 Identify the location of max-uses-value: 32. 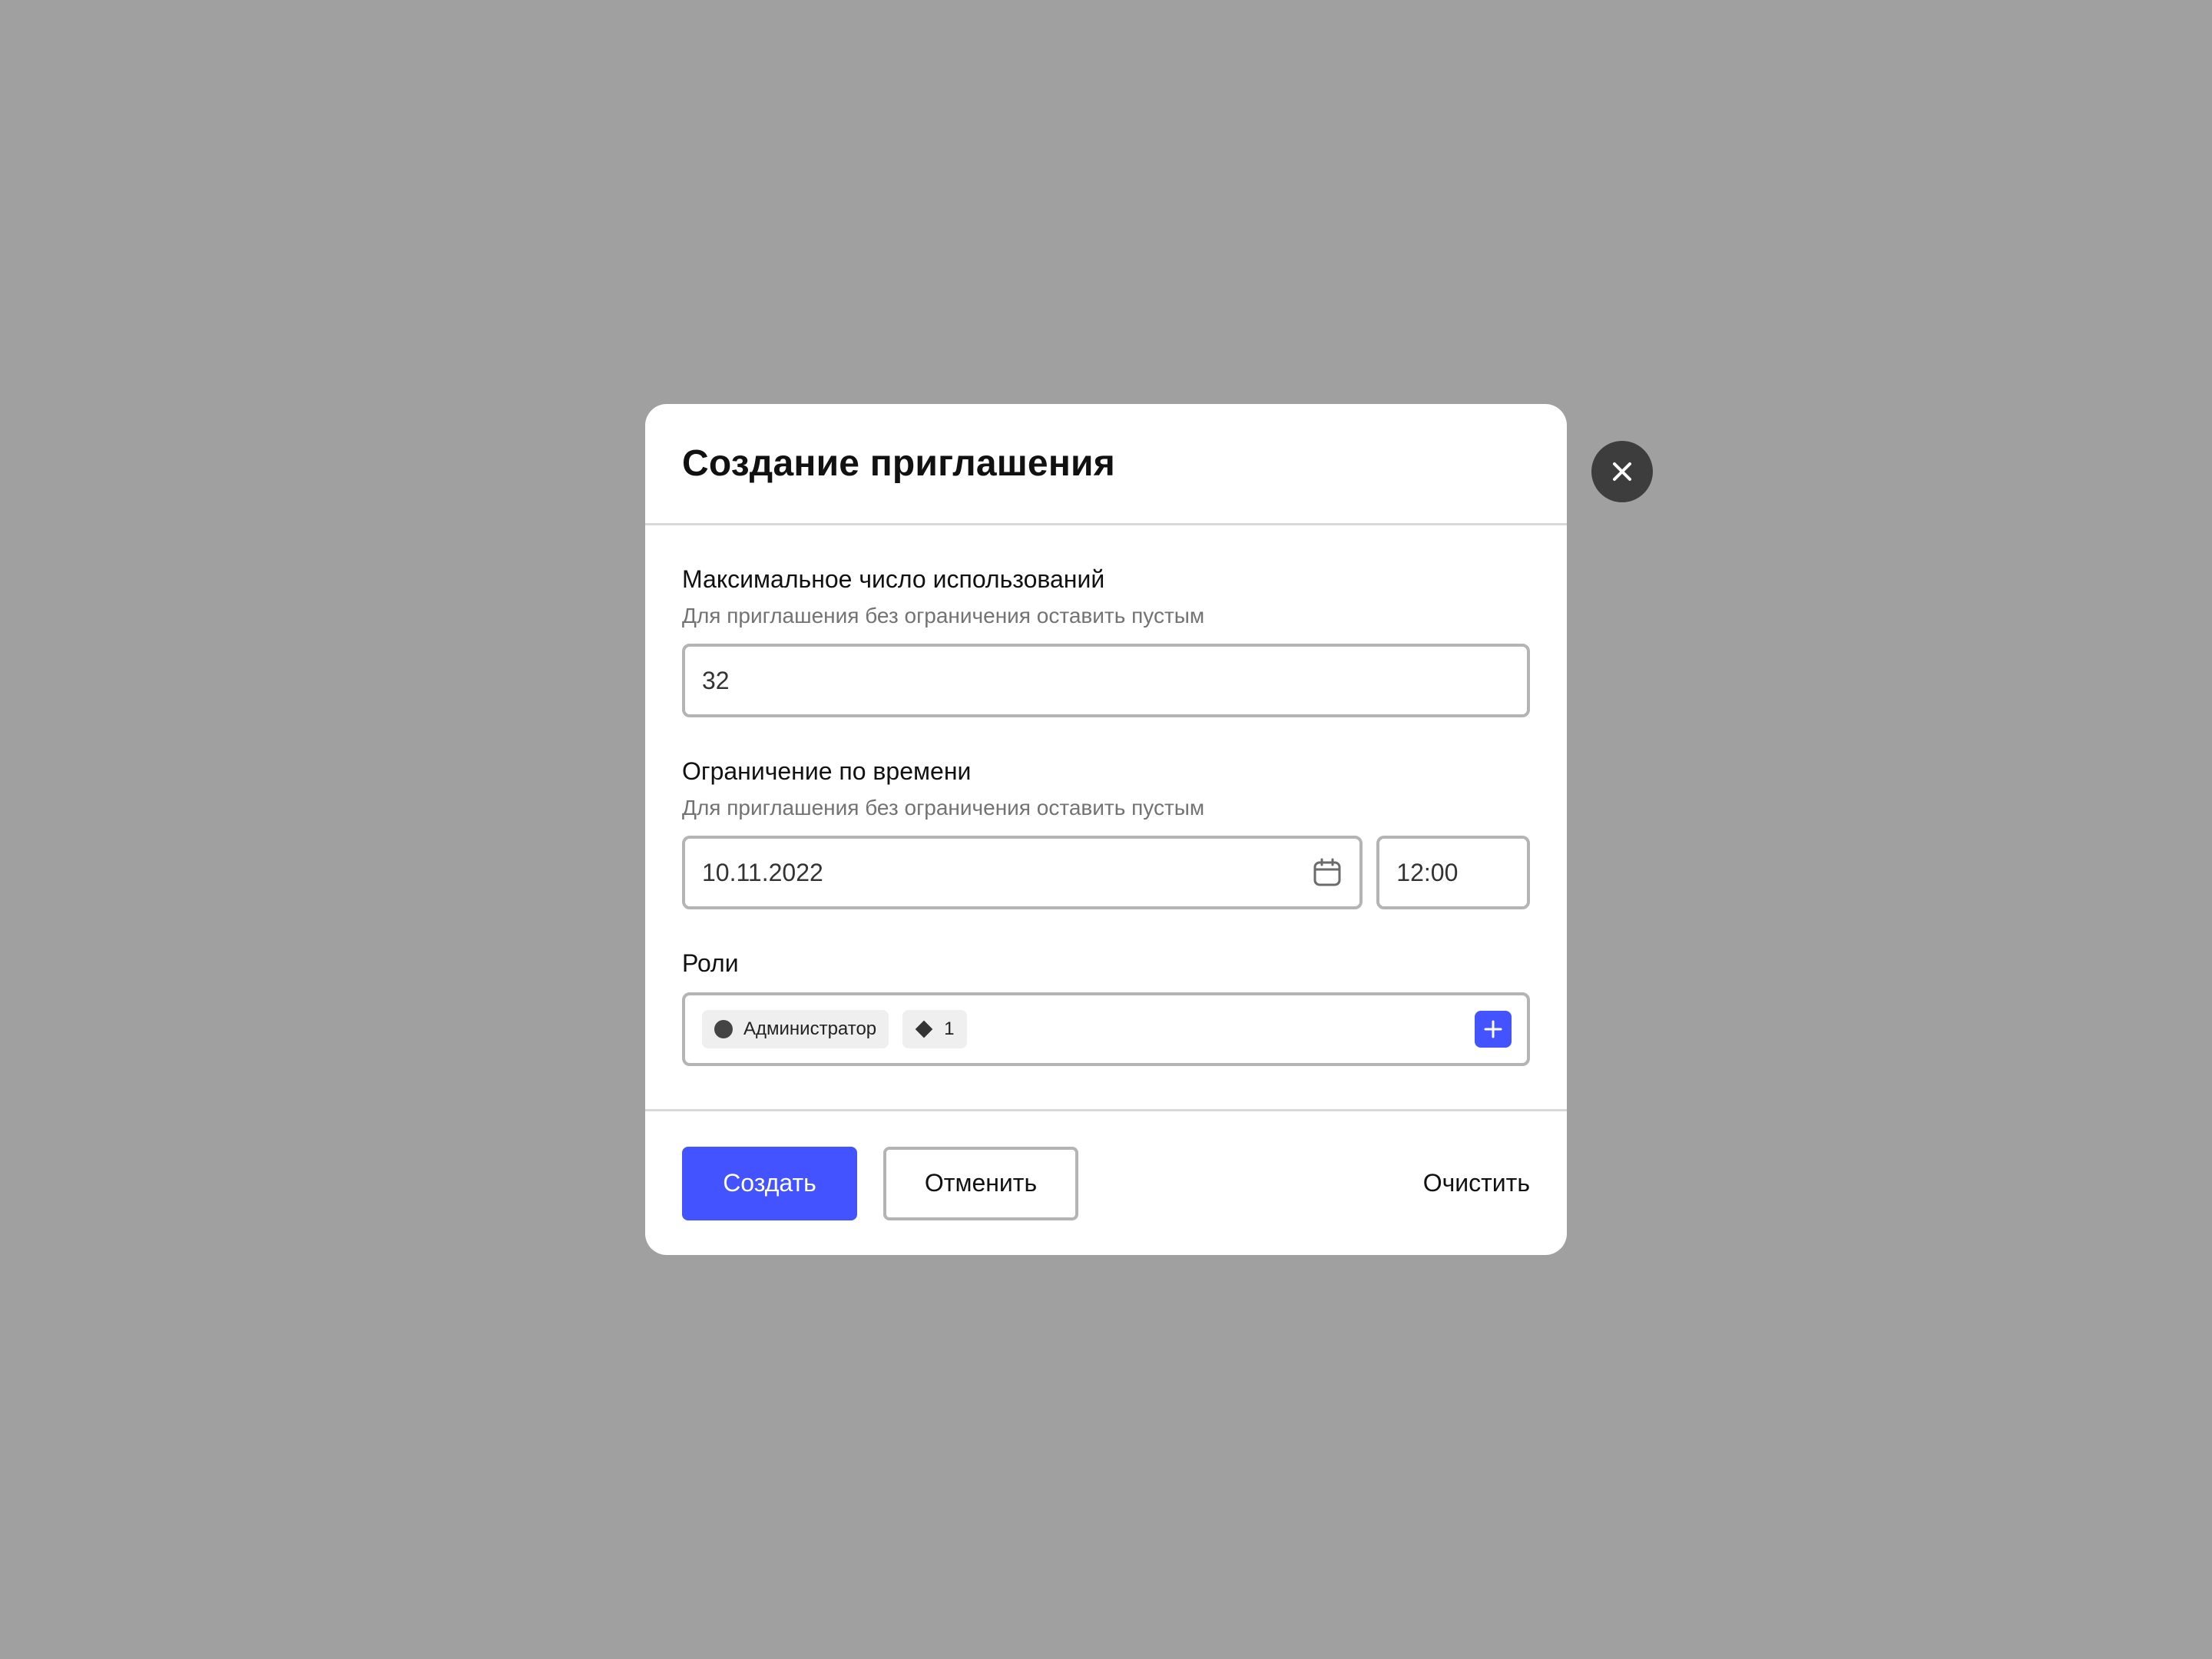
(716, 680).